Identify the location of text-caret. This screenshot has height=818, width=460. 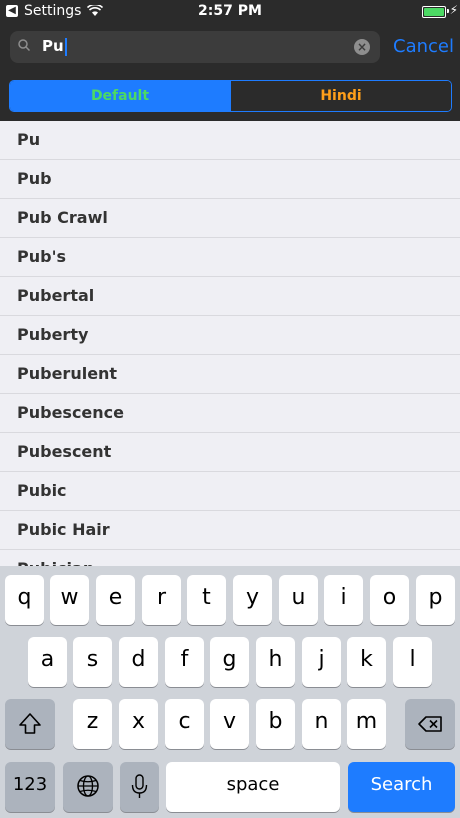
(65, 46).